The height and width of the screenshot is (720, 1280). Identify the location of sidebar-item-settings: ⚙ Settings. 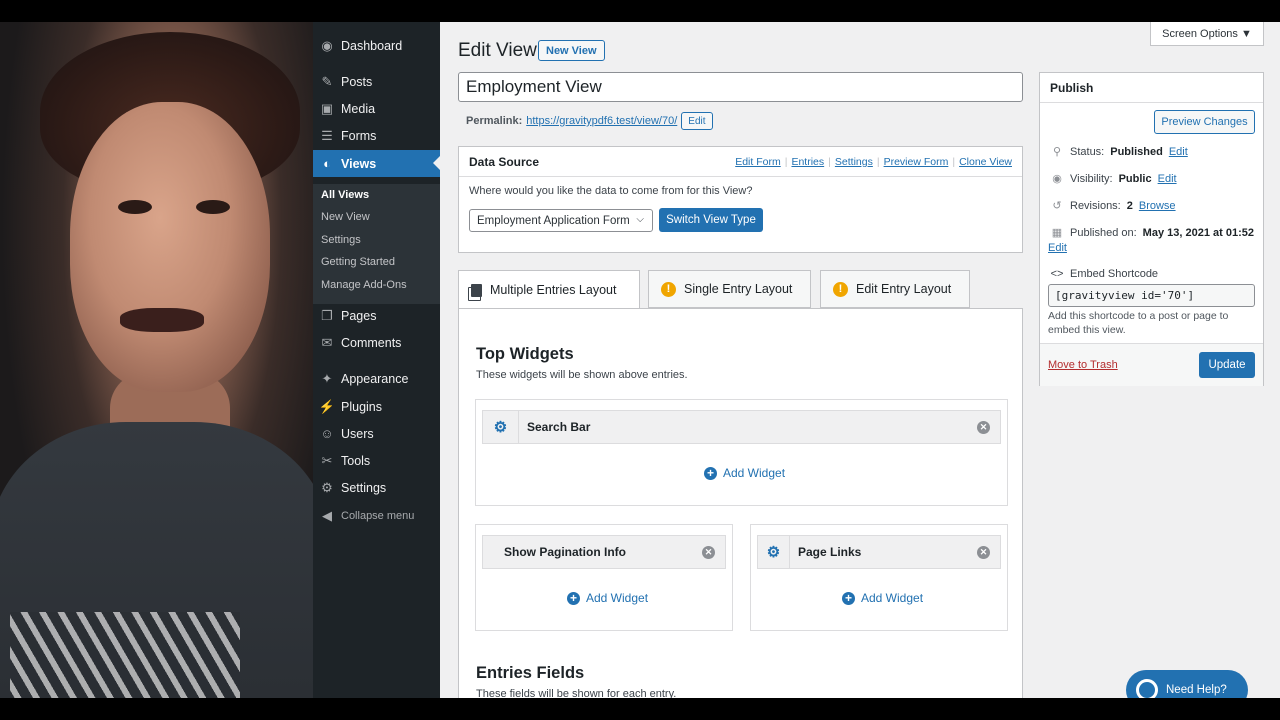
(376, 487).